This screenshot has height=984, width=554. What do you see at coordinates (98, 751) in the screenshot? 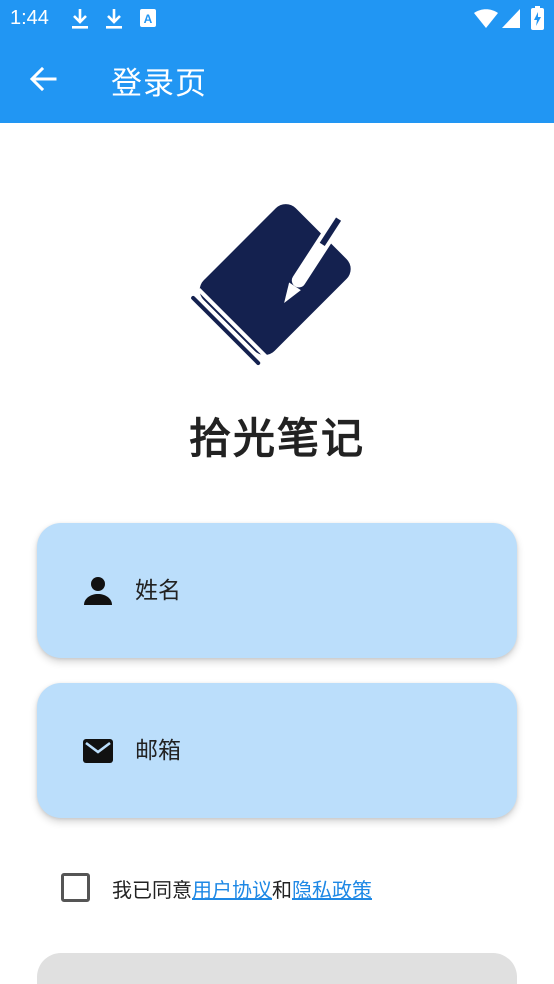
I see `mail-icon` at bounding box center [98, 751].